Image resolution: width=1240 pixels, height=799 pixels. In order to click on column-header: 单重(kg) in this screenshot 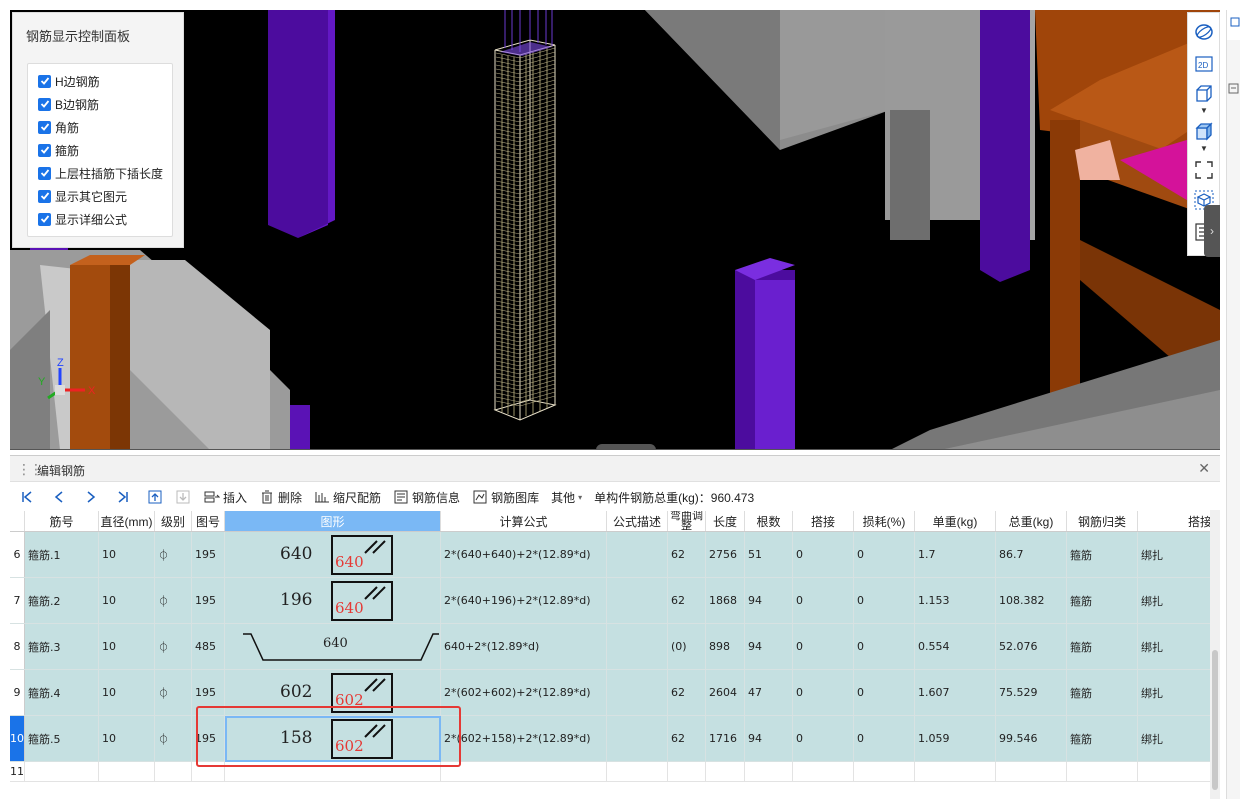, I will do `click(955, 521)`.